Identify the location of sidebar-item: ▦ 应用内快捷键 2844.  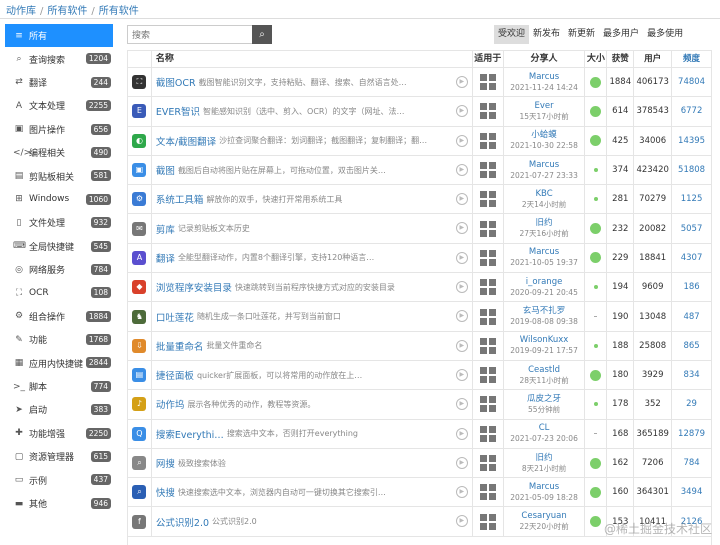
(59, 362).